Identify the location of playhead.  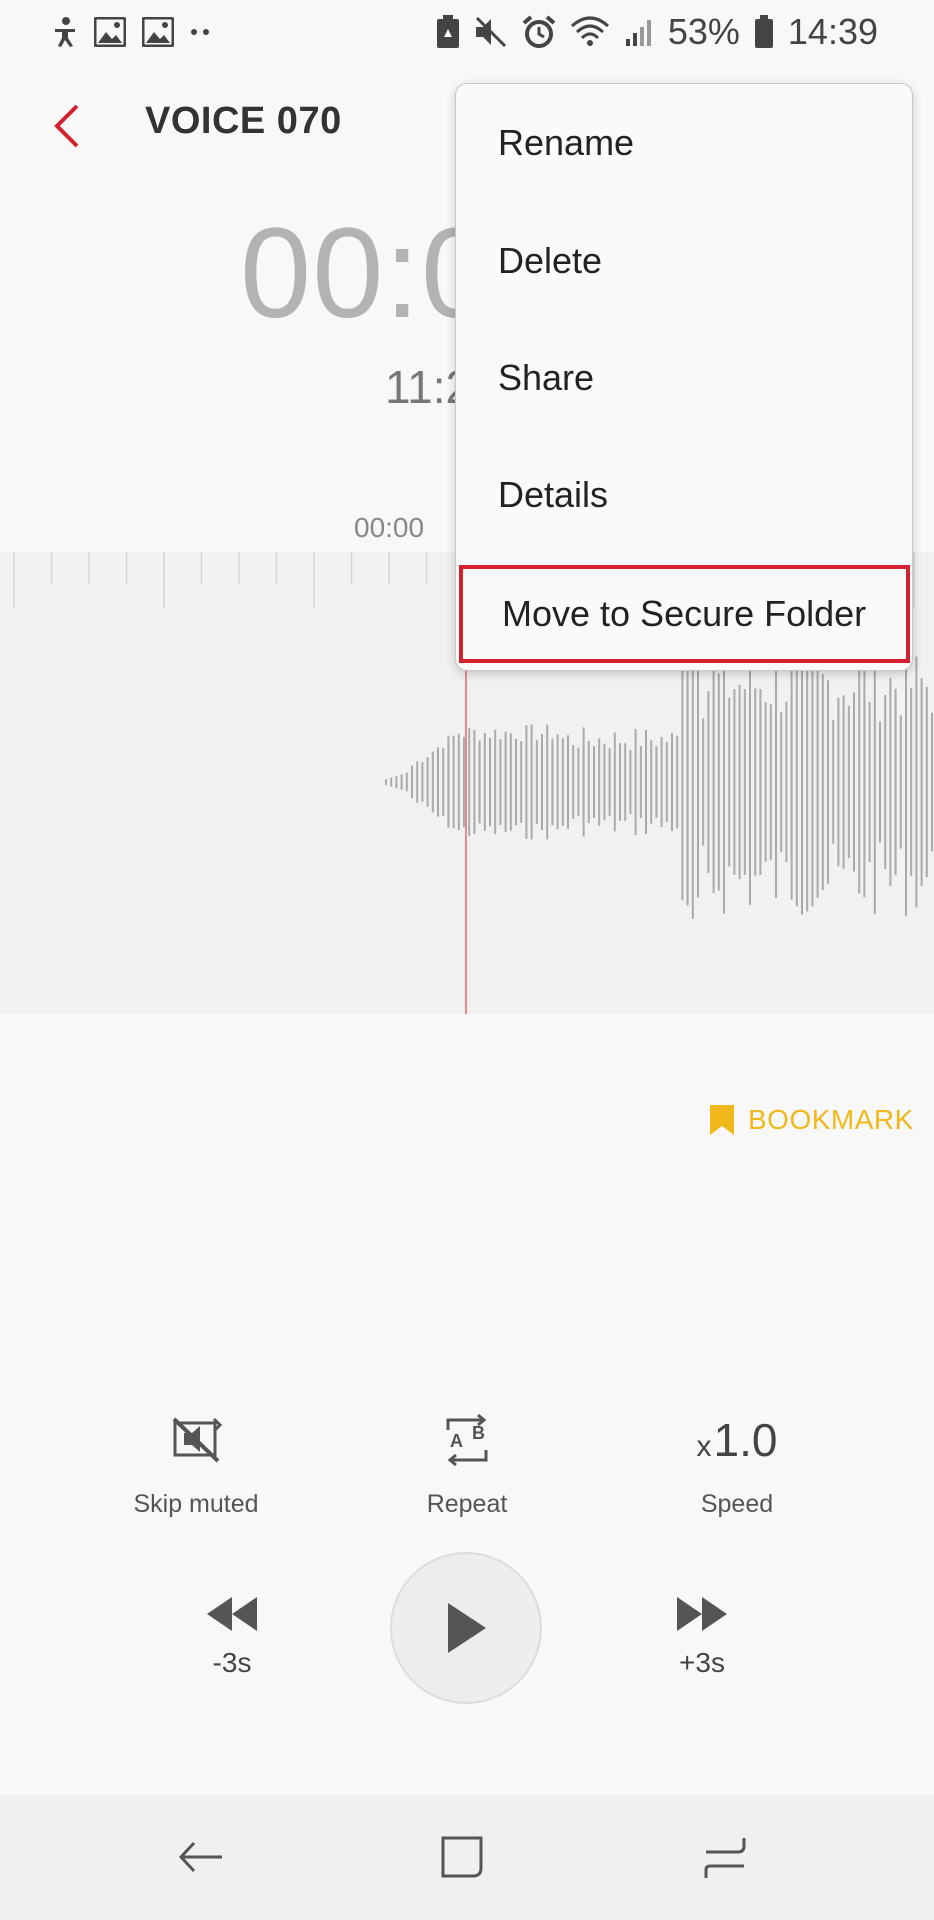
(466, 834).